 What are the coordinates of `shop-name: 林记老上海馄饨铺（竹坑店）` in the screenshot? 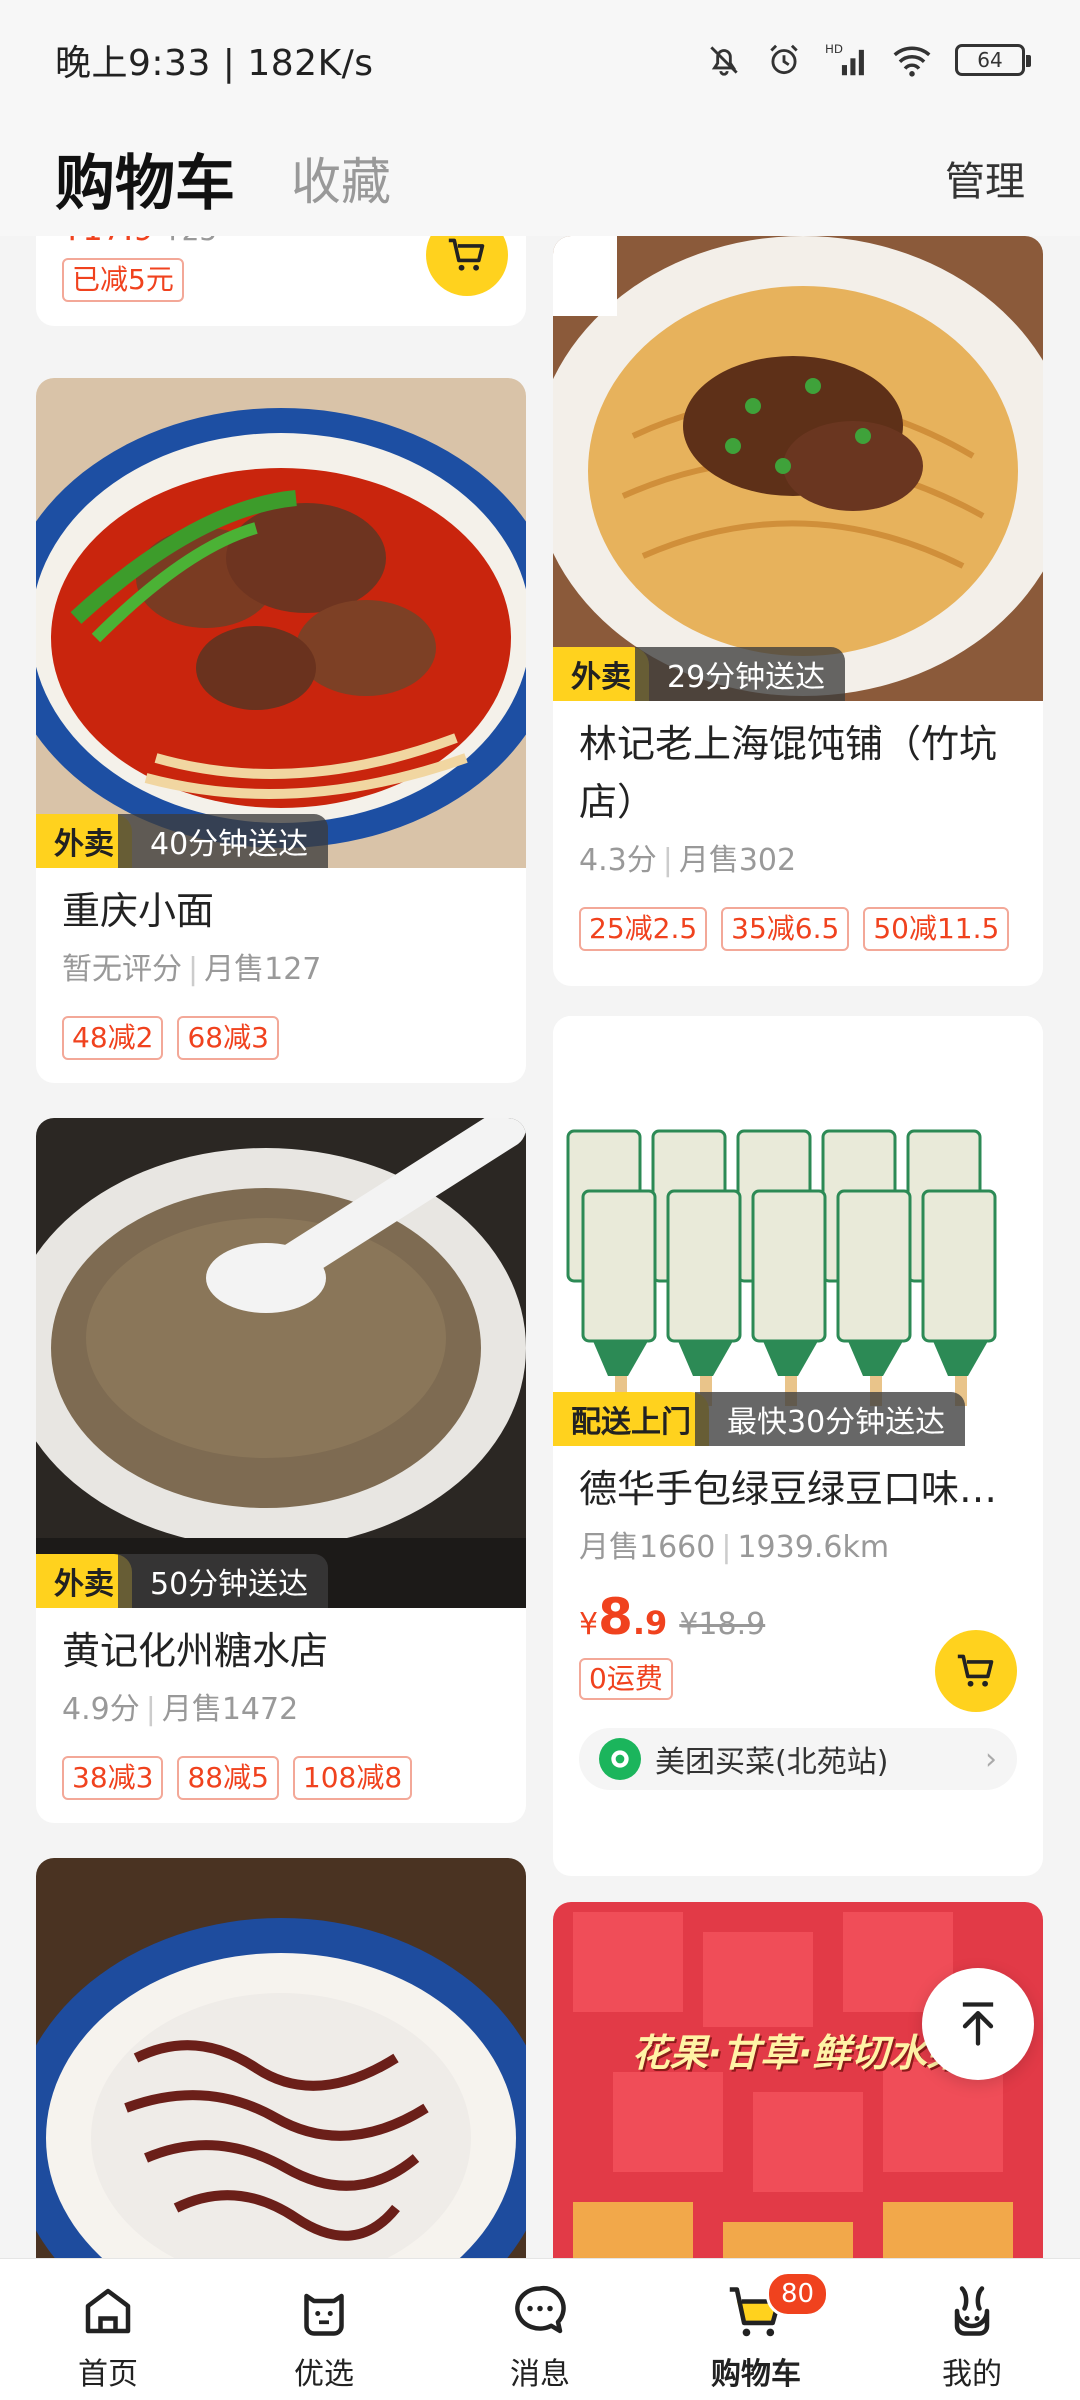 It's located at (788, 773).